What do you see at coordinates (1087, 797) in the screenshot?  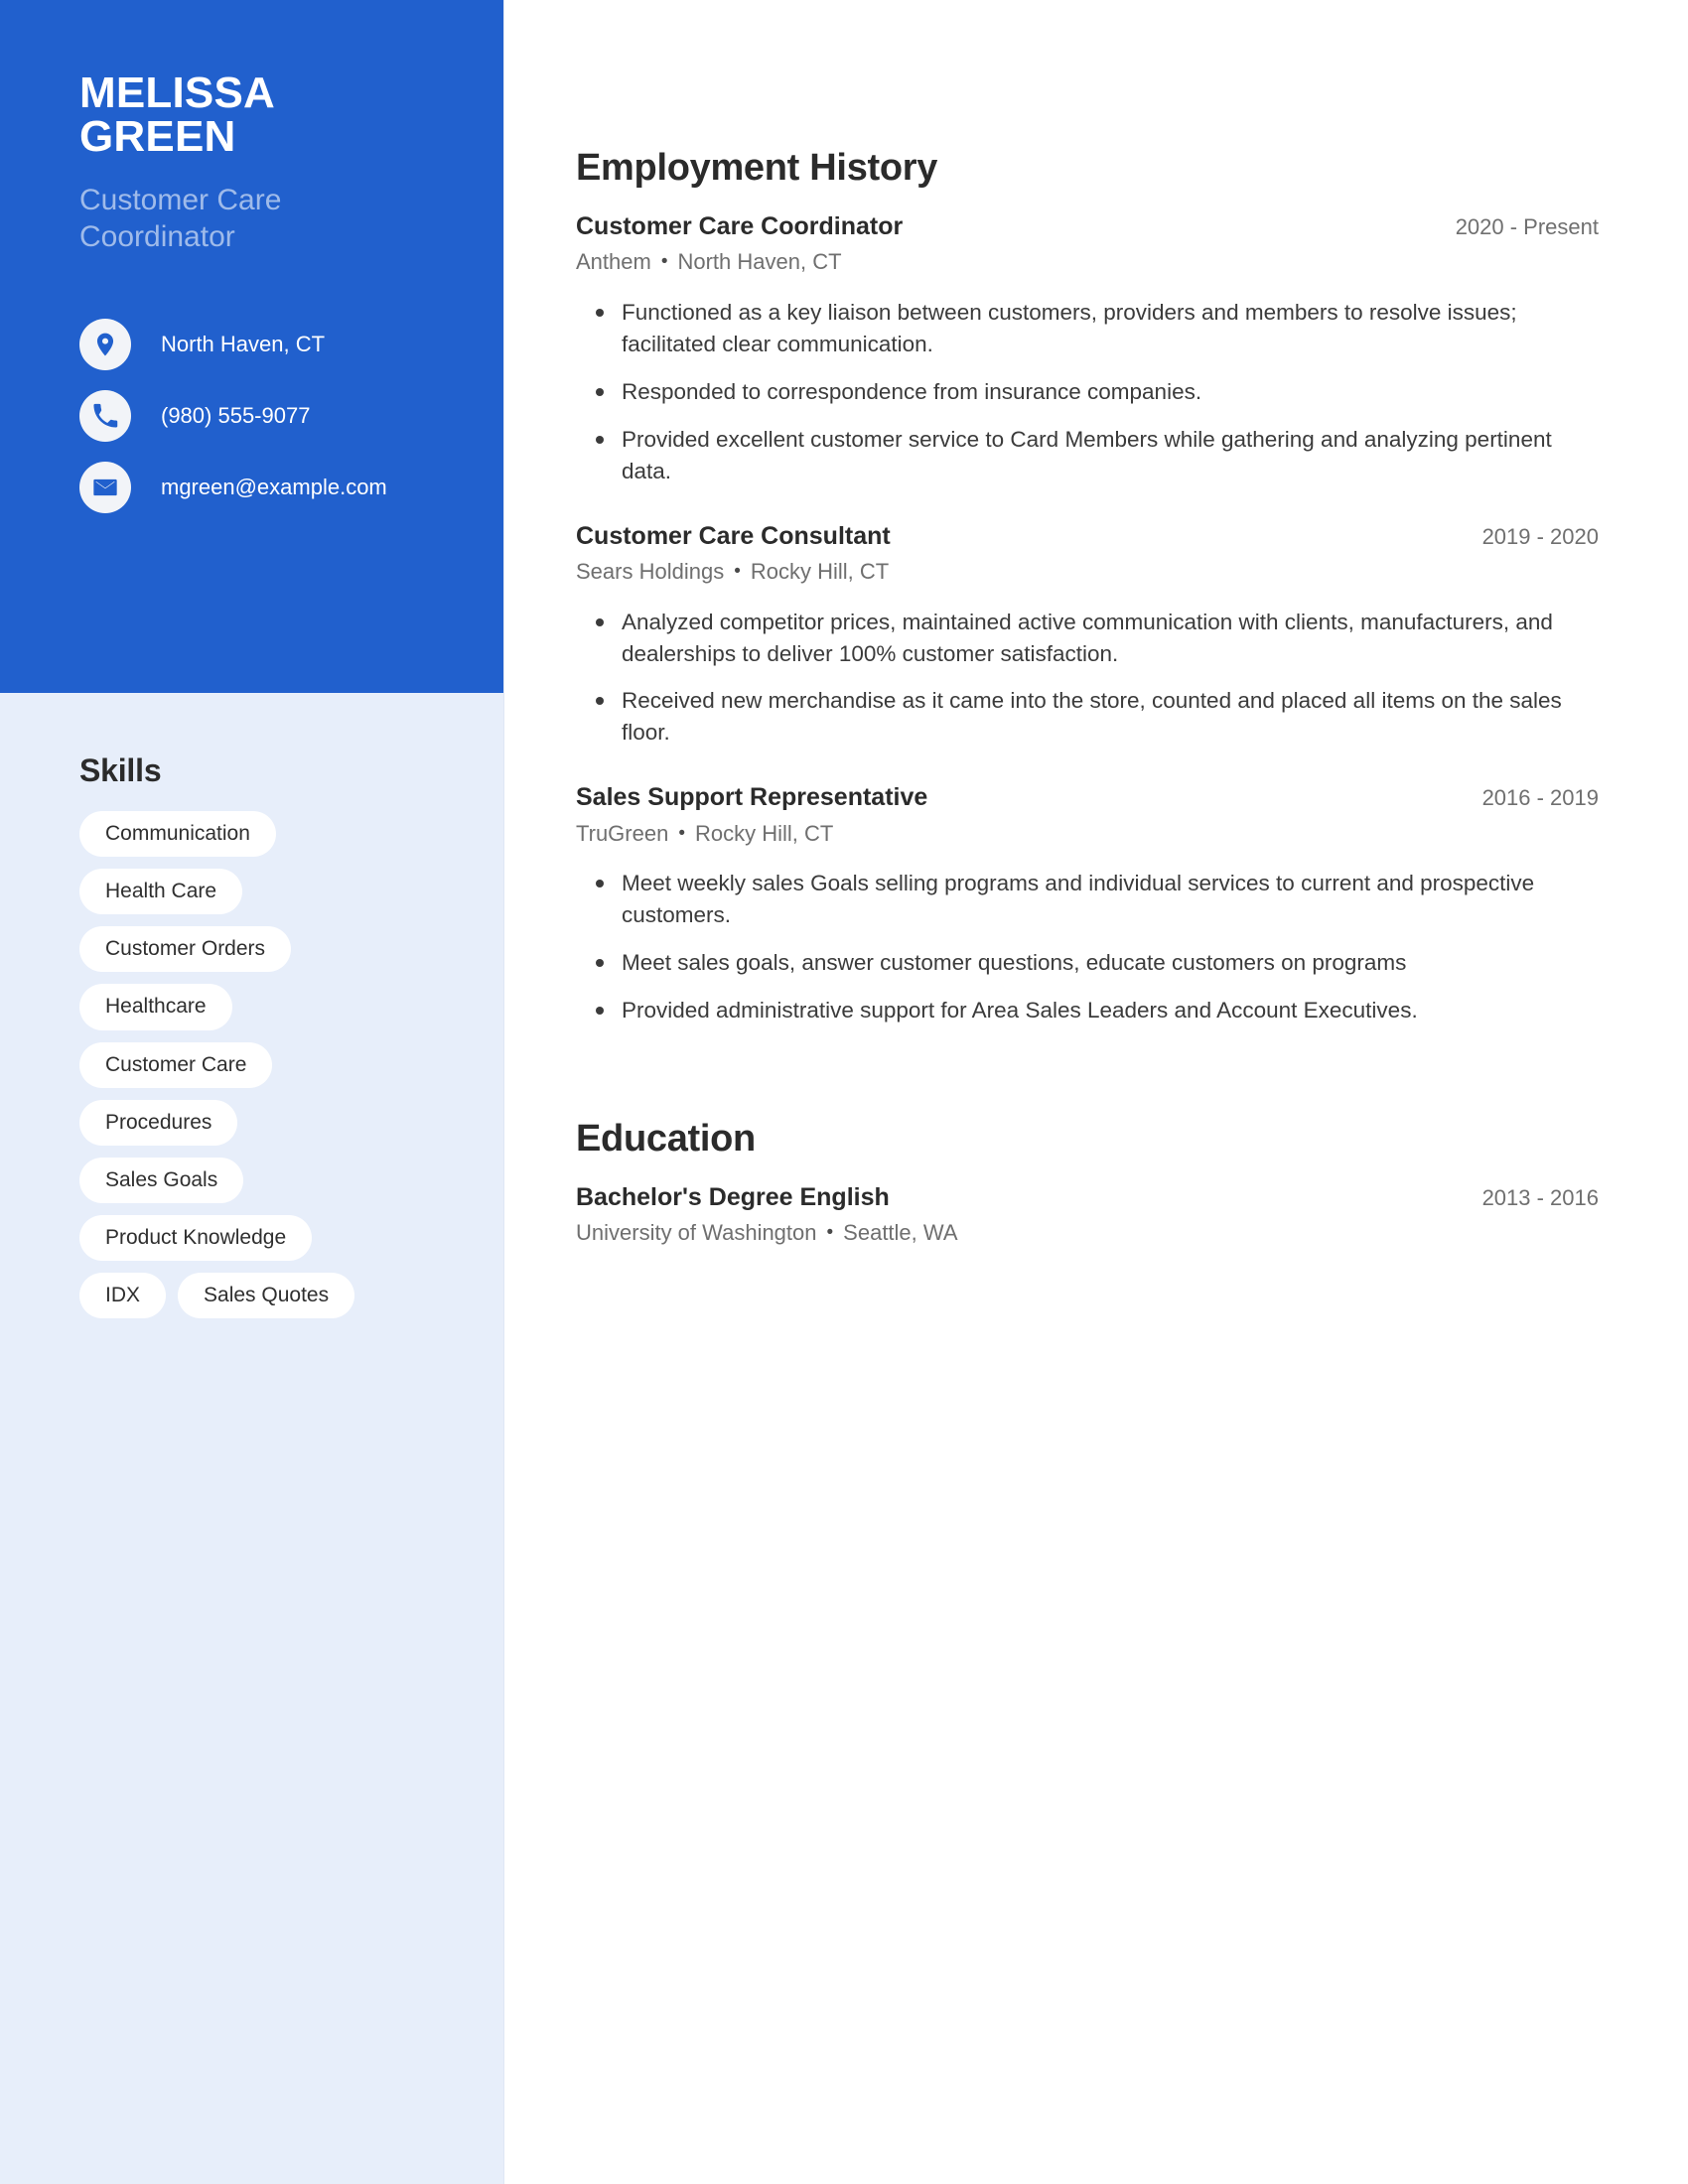 I see `entry-header: Sales Support Representative 2016 - 2019` at bounding box center [1087, 797].